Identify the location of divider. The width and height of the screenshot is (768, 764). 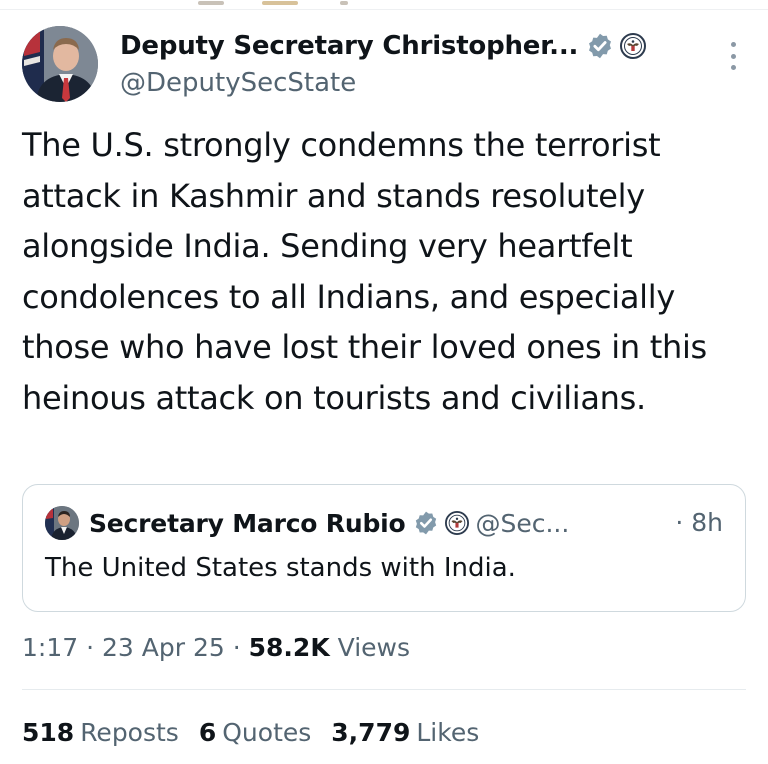
(384, 689).